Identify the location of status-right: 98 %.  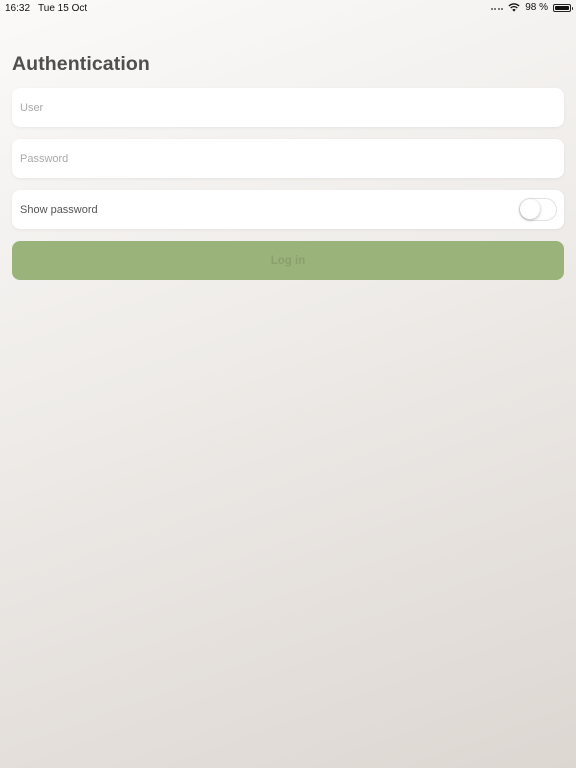
(531, 7).